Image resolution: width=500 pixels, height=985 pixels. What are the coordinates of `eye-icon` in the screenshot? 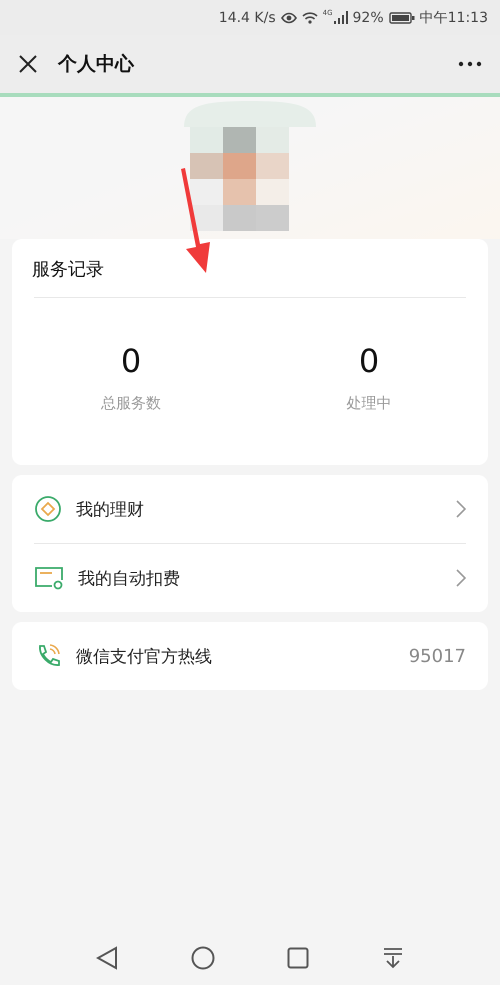 It's located at (288, 18).